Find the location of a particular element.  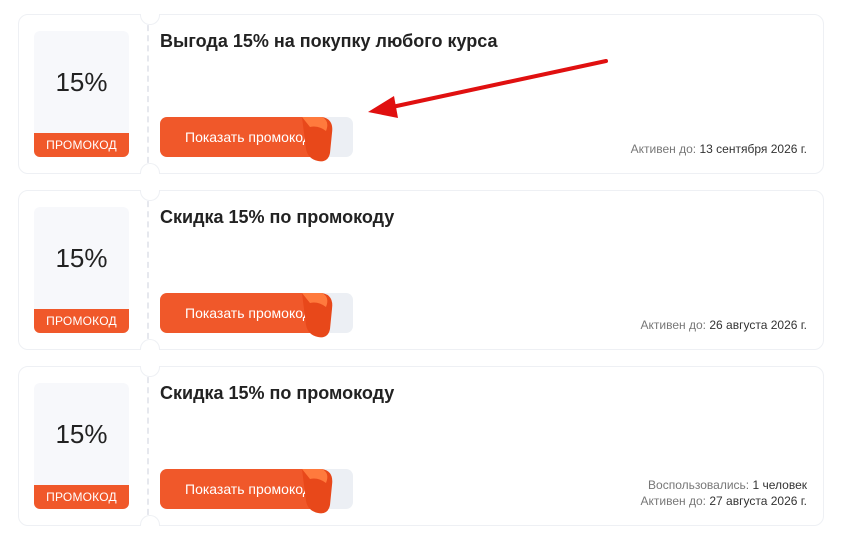

active-until-value: 27 августа 2026 г. is located at coordinates (758, 501).